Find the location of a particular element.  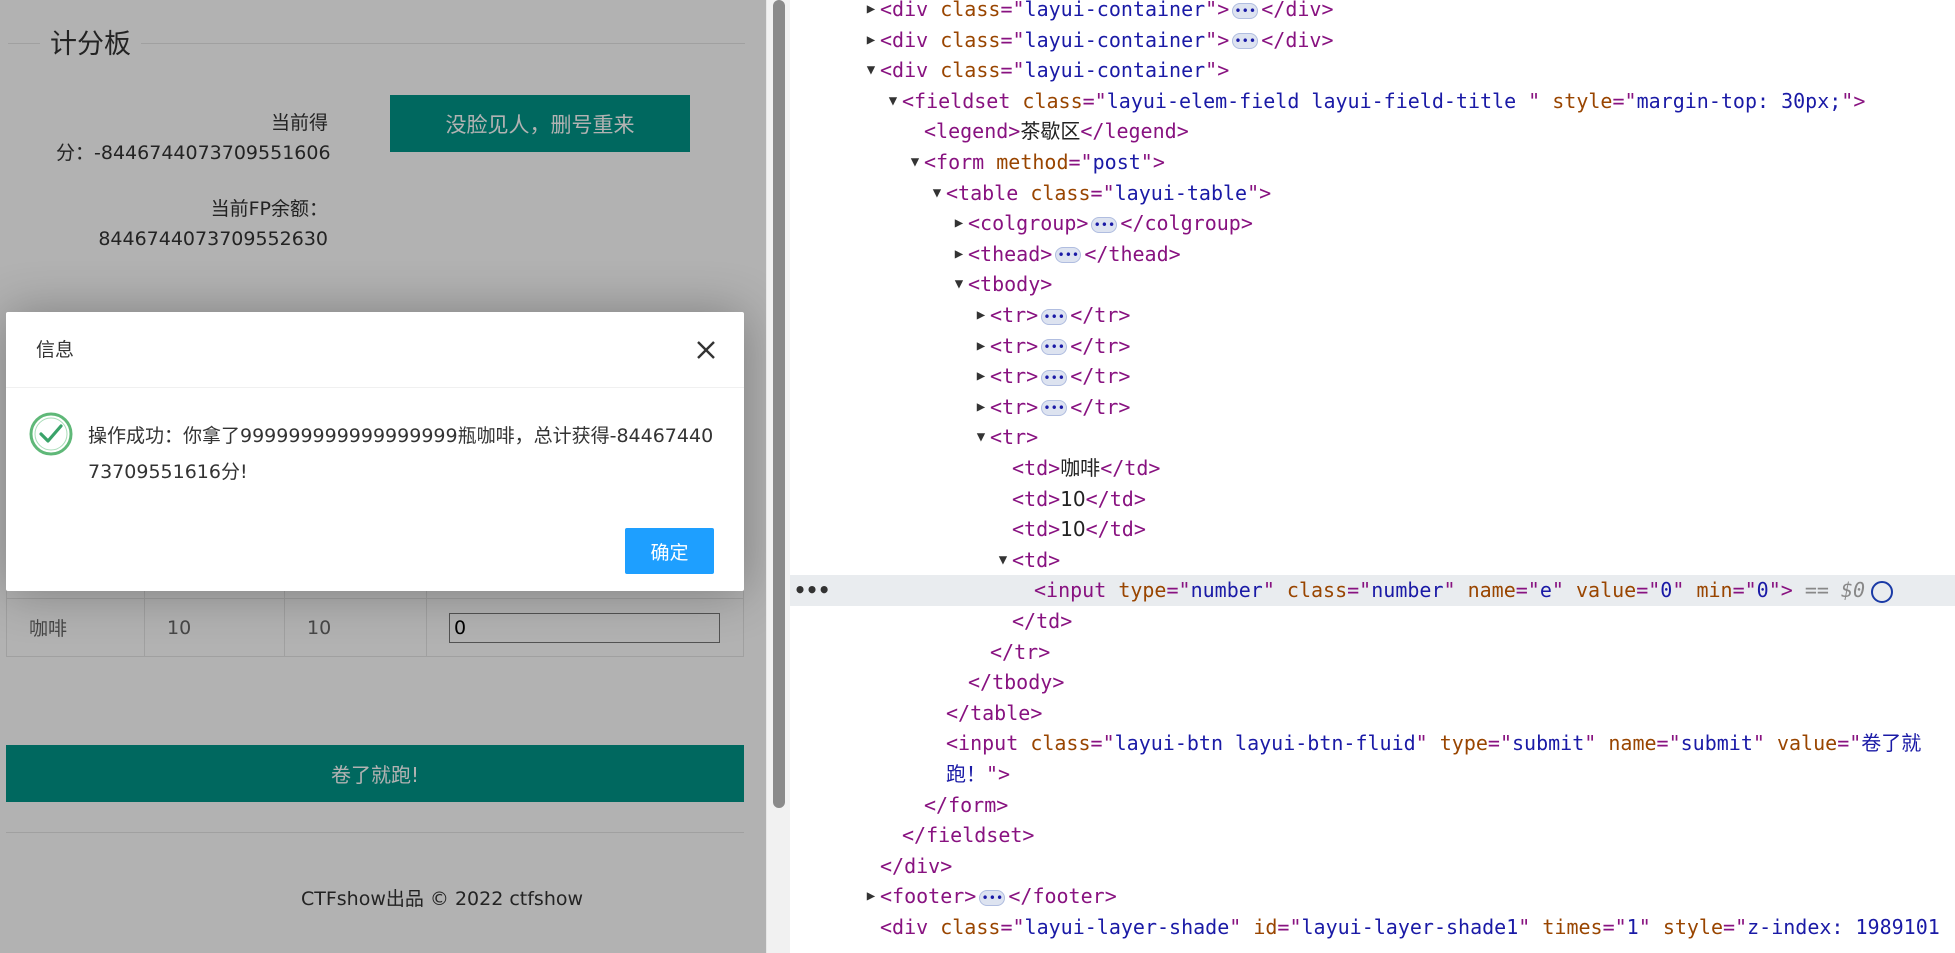

dialog-title-bar: 信息 is located at coordinates (375, 350).